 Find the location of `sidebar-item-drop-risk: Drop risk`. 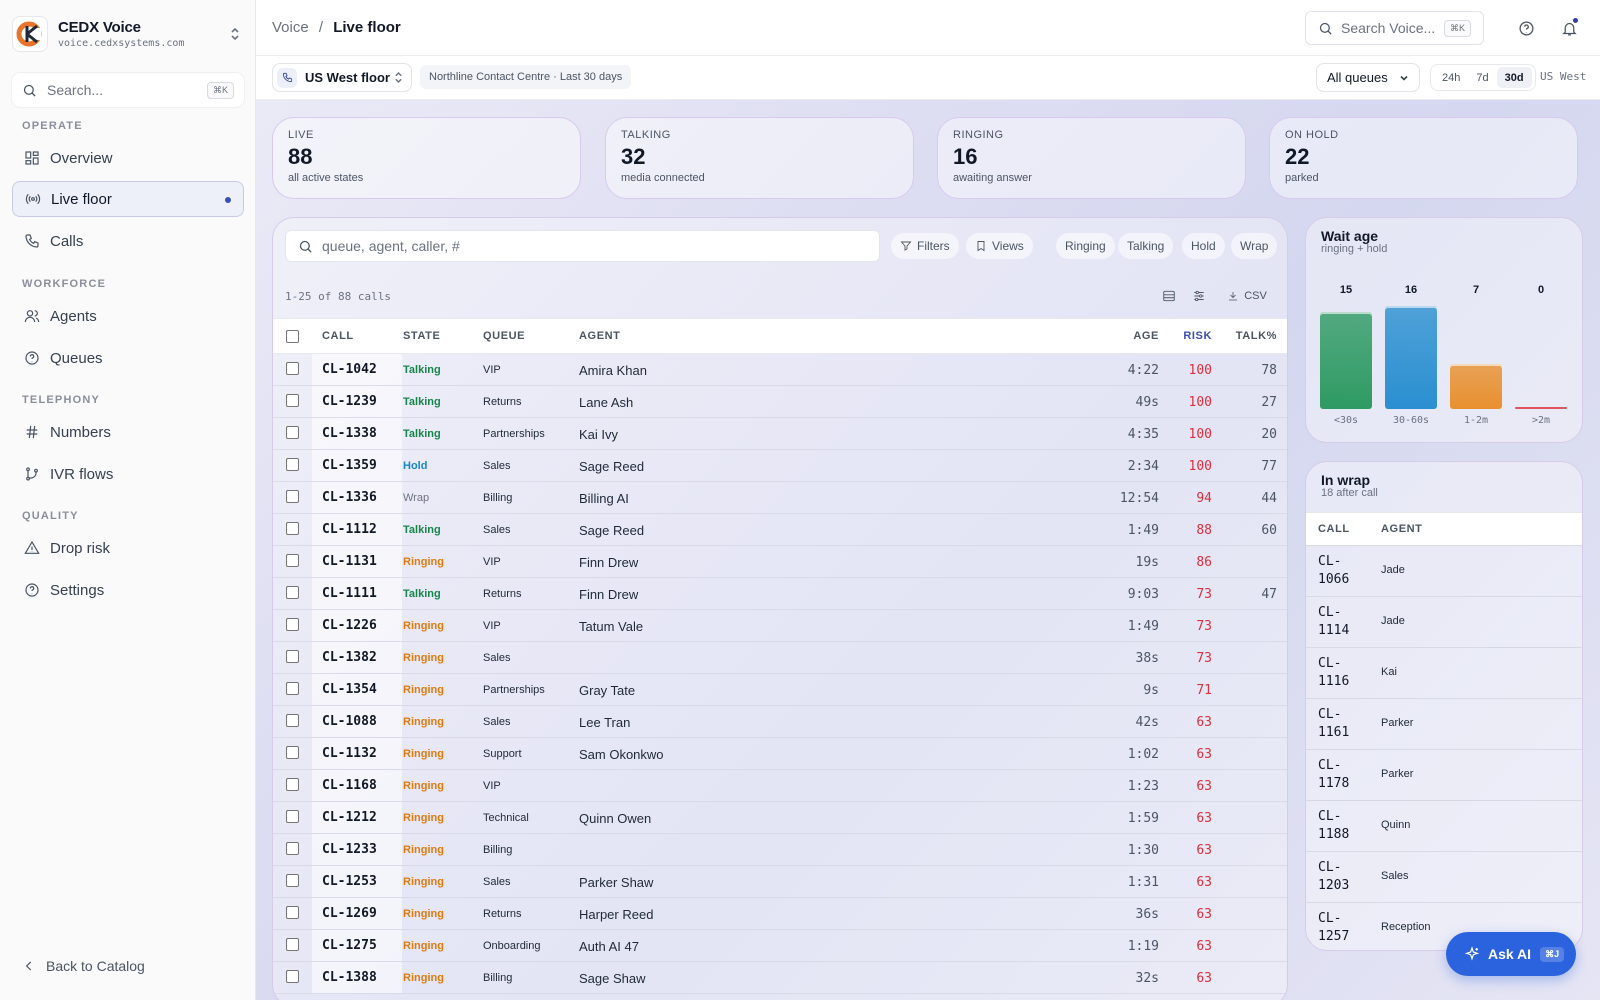

sidebar-item-drop-risk: Drop risk is located at coordinates (128, 548).